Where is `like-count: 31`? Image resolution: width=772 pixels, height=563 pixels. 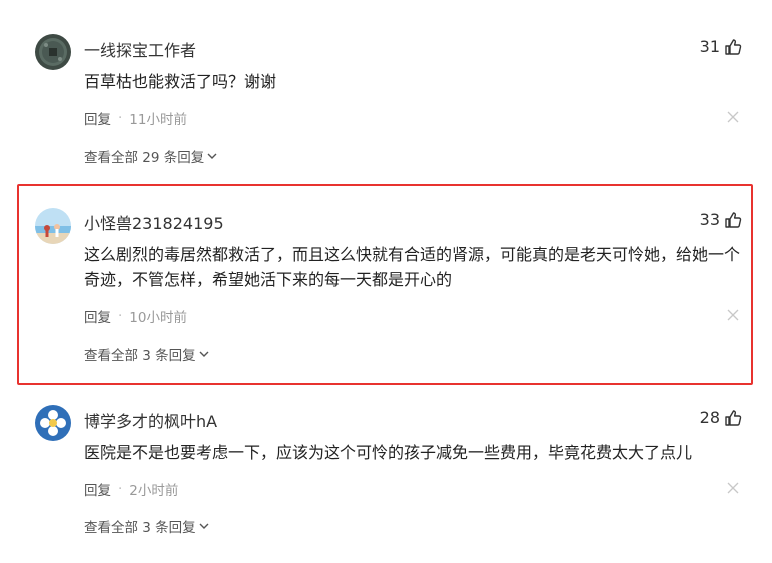
like-count: 31 is located at coordinates (709, 46).